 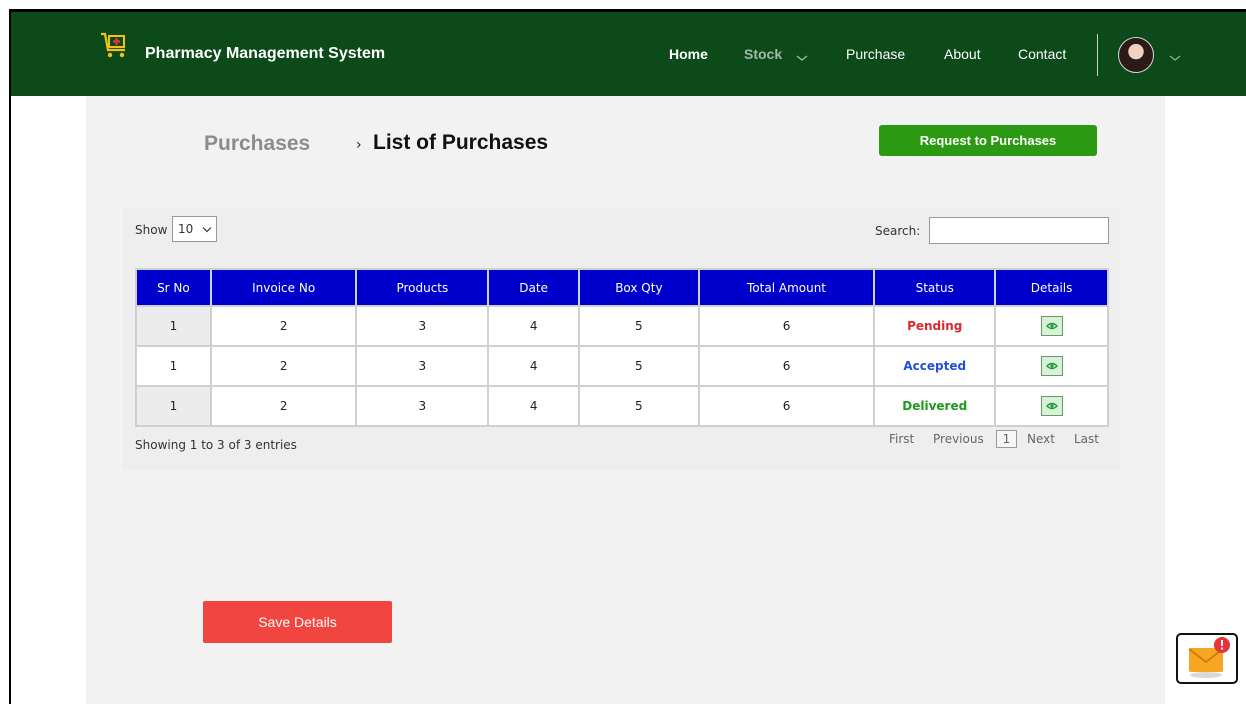 What do you see at coordinates (786, 287) in the screenshot?
I see `column-header: Total Amount` at bounding box center [786, 287].